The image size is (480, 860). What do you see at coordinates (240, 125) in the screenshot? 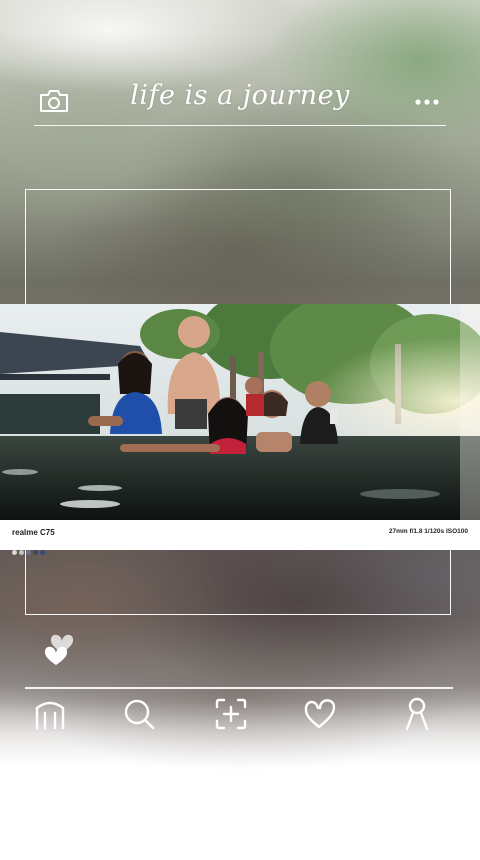
I see `header-divider` at bounding box center [240, 125].